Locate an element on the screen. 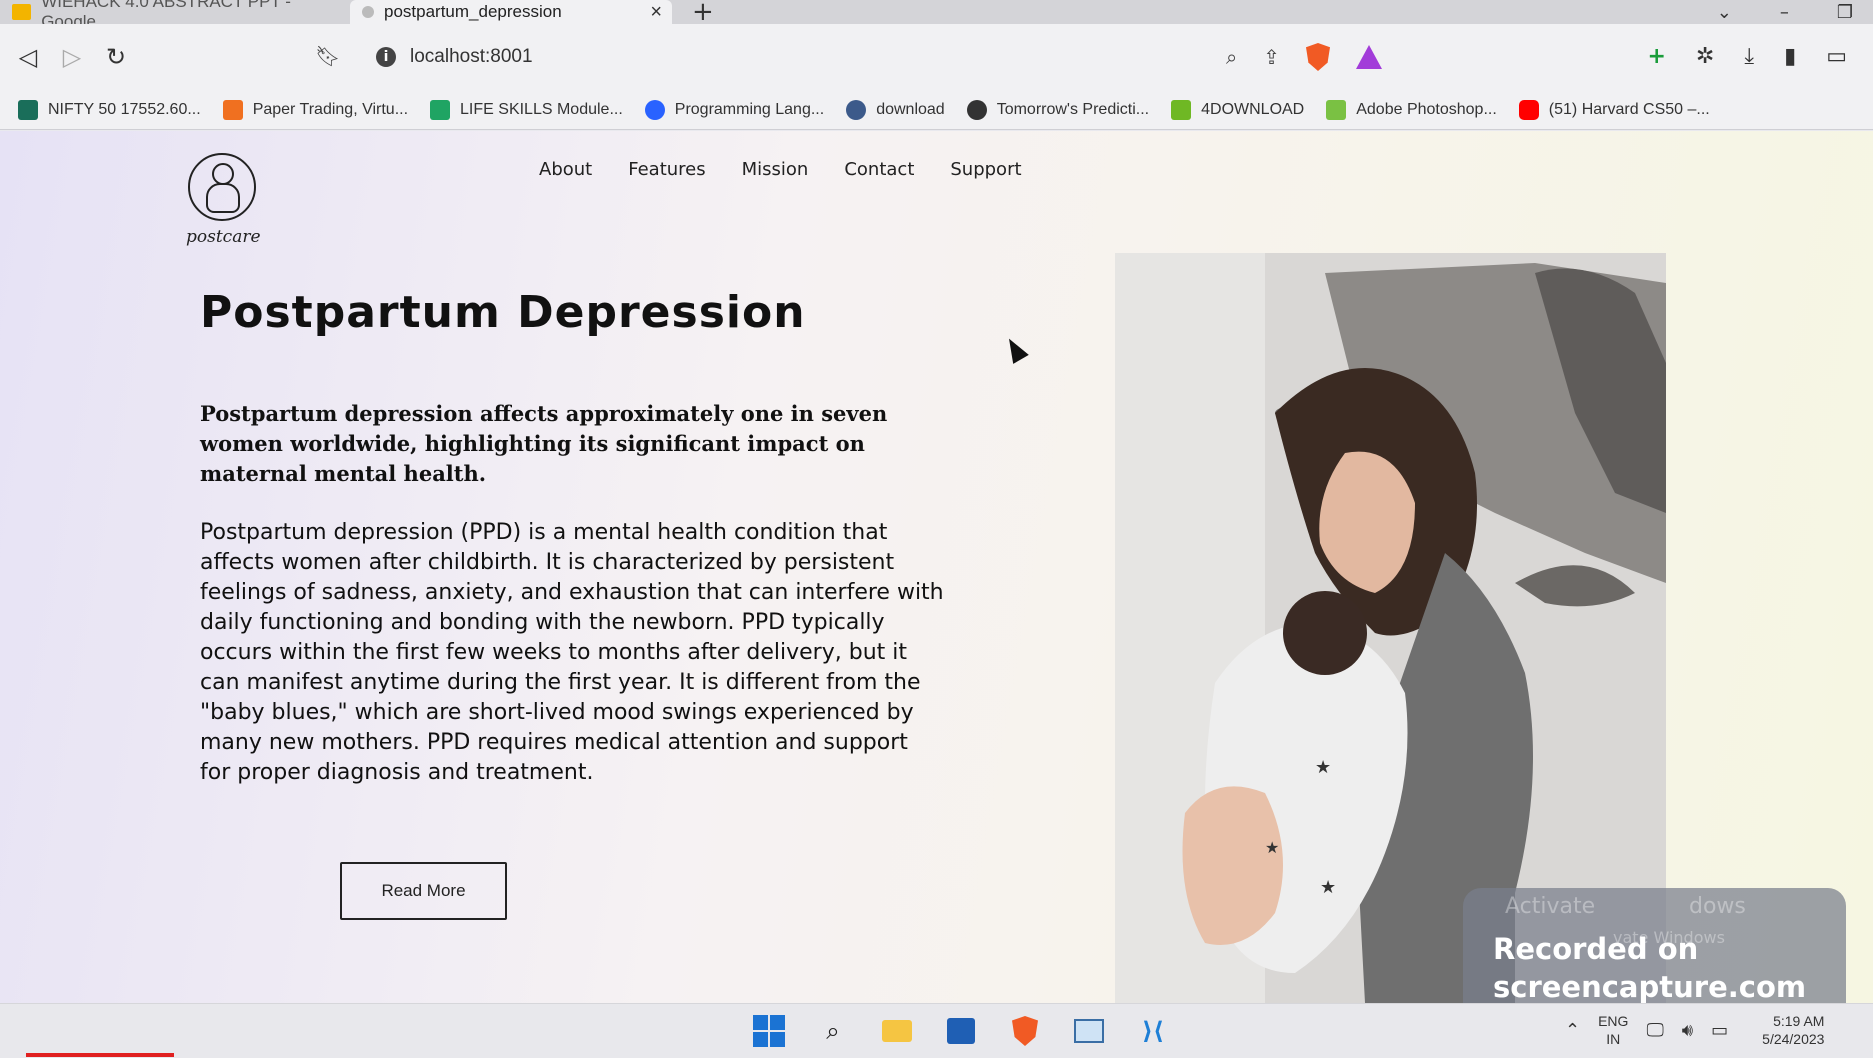 Image resolution: width=1873 pixels, height=1058 pixels. nav-contact: Contact is located at coordinates (879, 169).